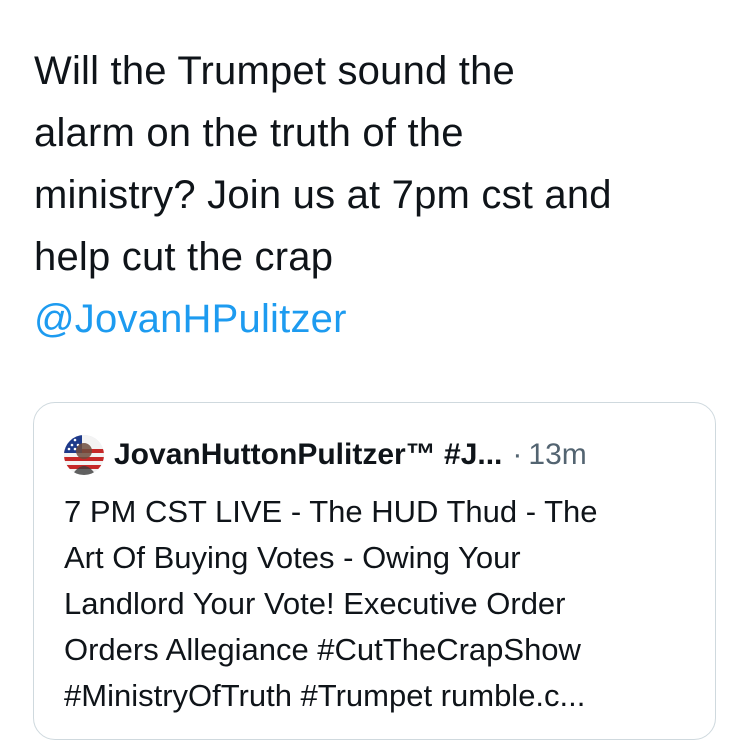 The image size is (750, 752). What do you see at coordinates (84, 455) in the screenshot?
I see `flag-avatar-icon` at bounding box center [84, 455].